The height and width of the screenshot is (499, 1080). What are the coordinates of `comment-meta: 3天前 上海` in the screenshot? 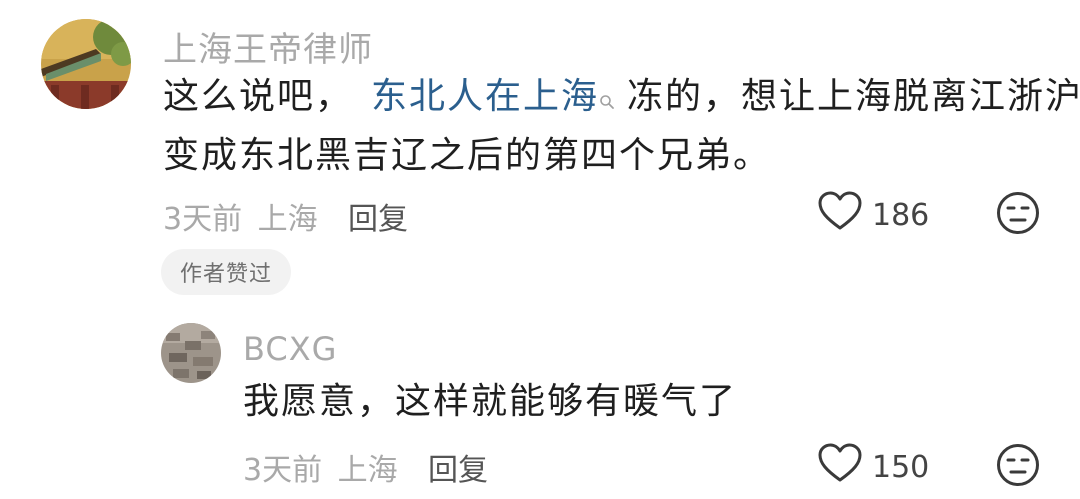 It's located at (240, 216).